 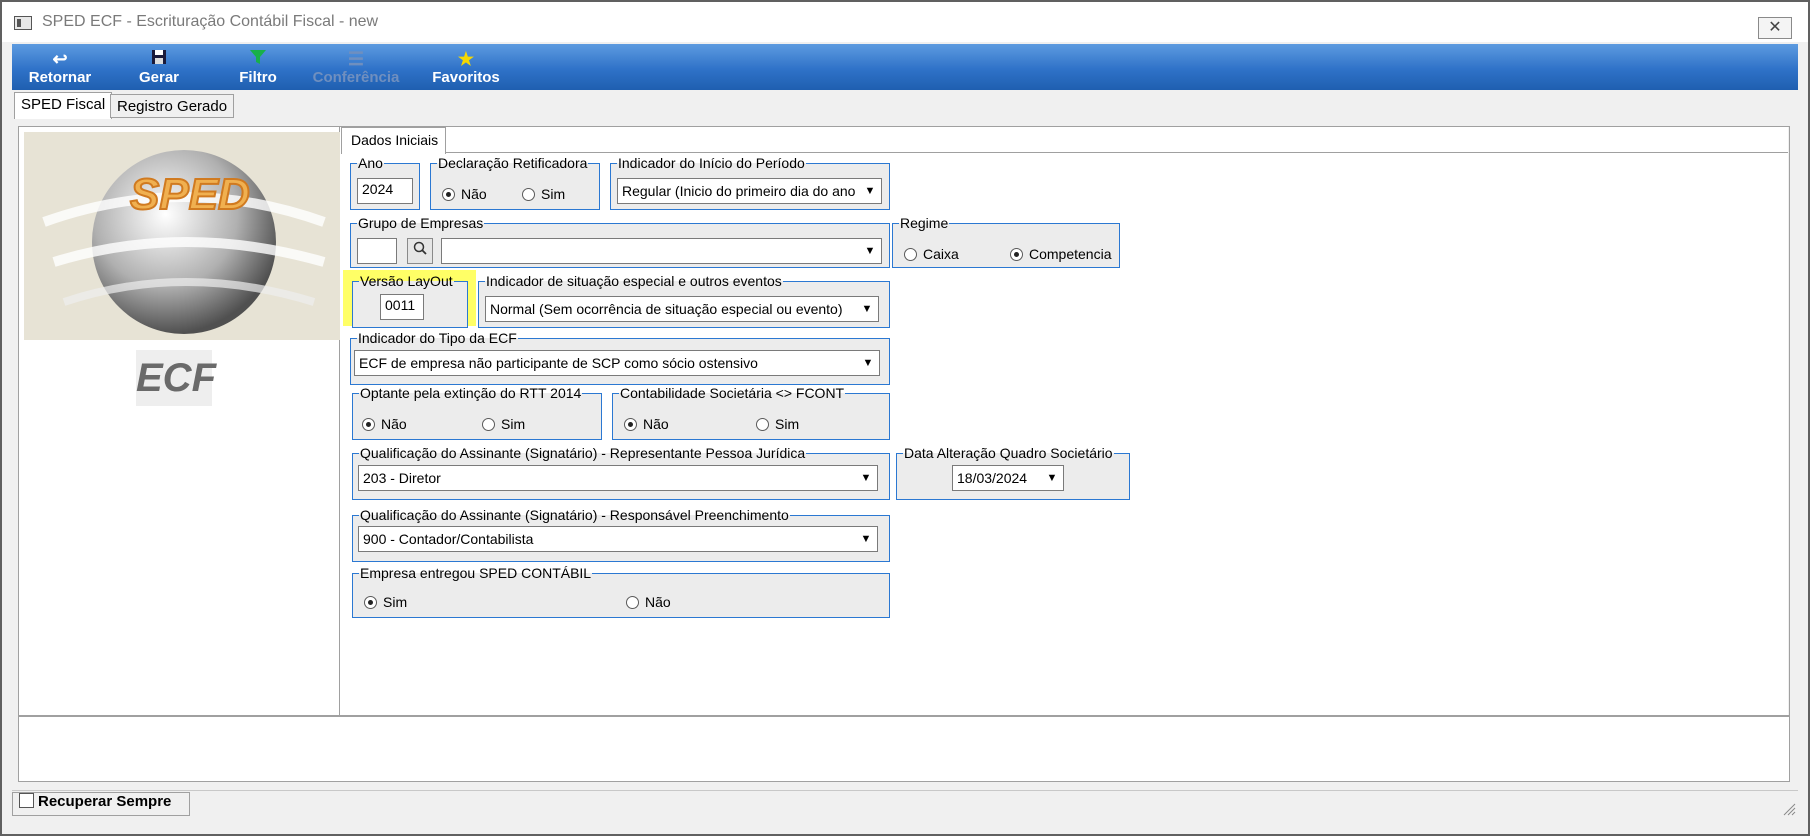 I want to click on sped-logo, so click(x=182, y=236).